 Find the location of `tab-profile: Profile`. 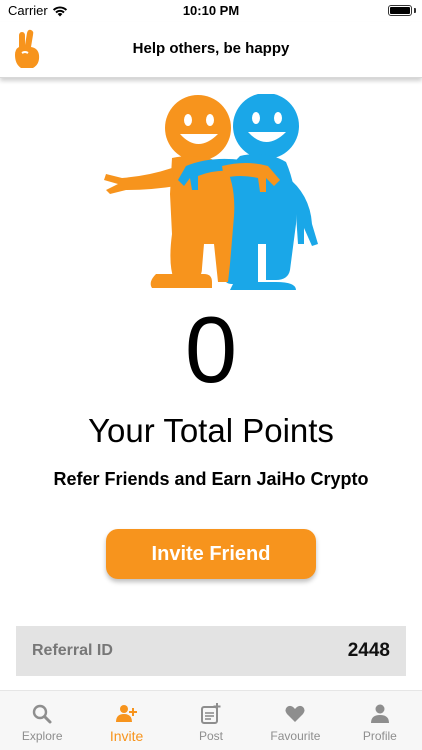

tab-profile: Profile is located at coordinates (380, 720).